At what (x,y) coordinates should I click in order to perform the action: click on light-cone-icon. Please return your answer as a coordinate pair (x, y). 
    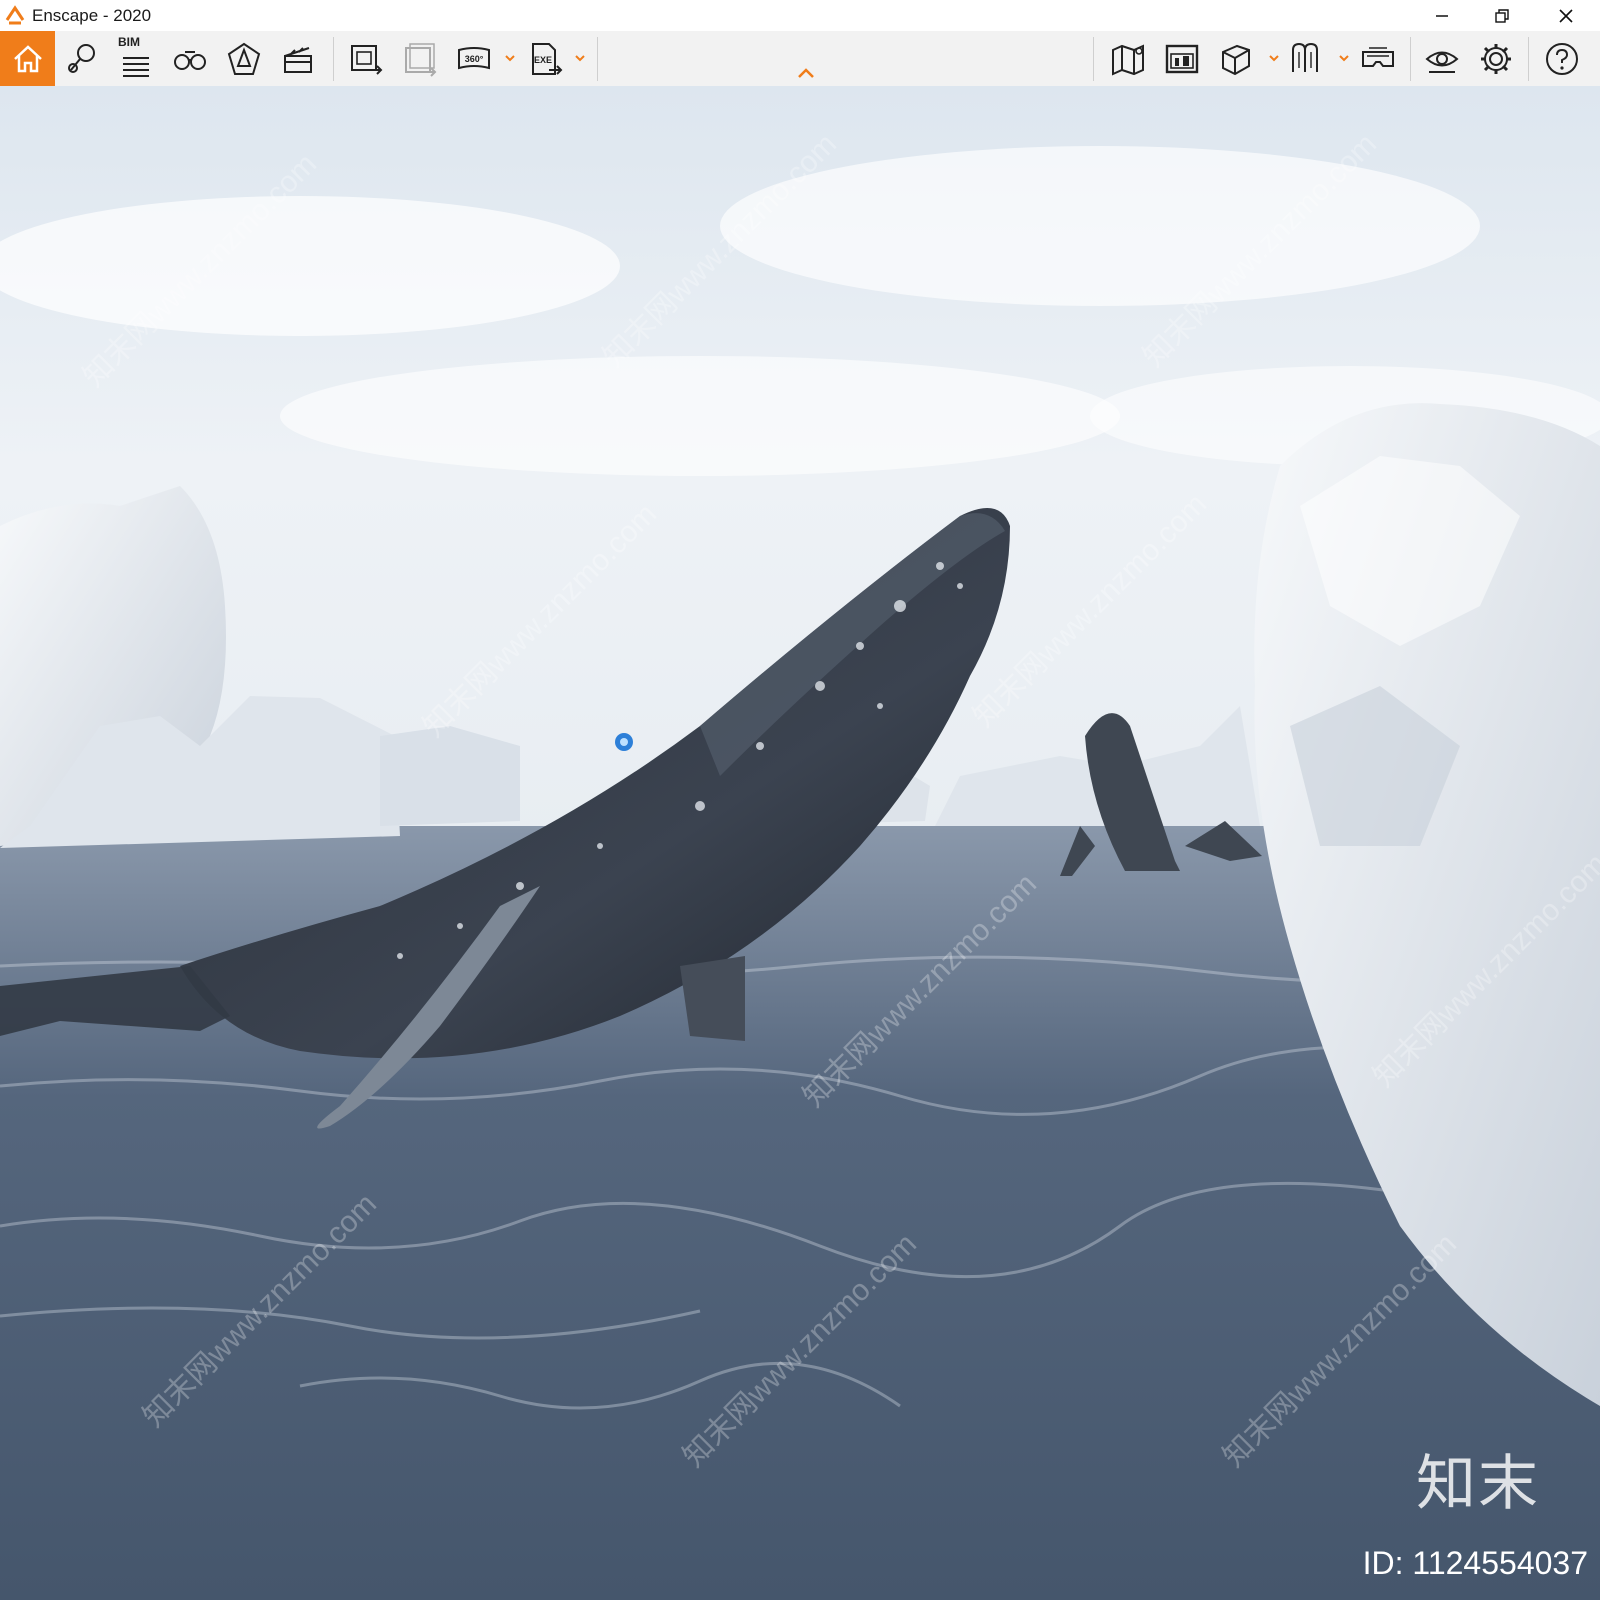
    Looking at the image, I should click on (244, 58).